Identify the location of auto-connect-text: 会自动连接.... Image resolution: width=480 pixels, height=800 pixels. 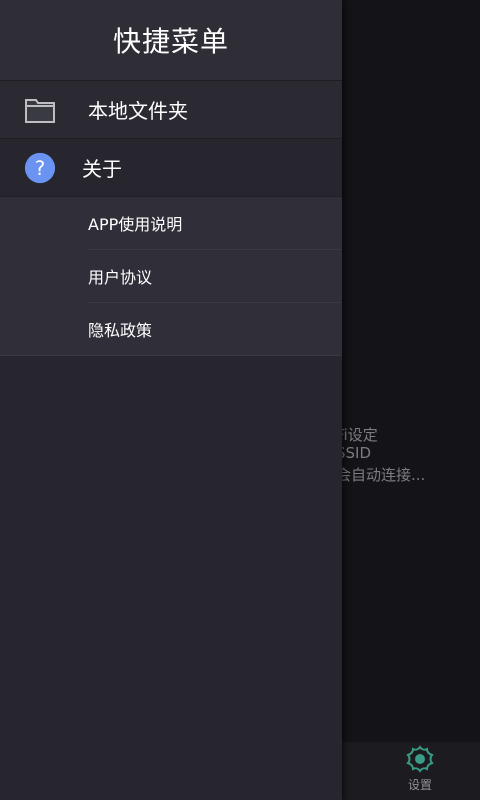
(381, 475).